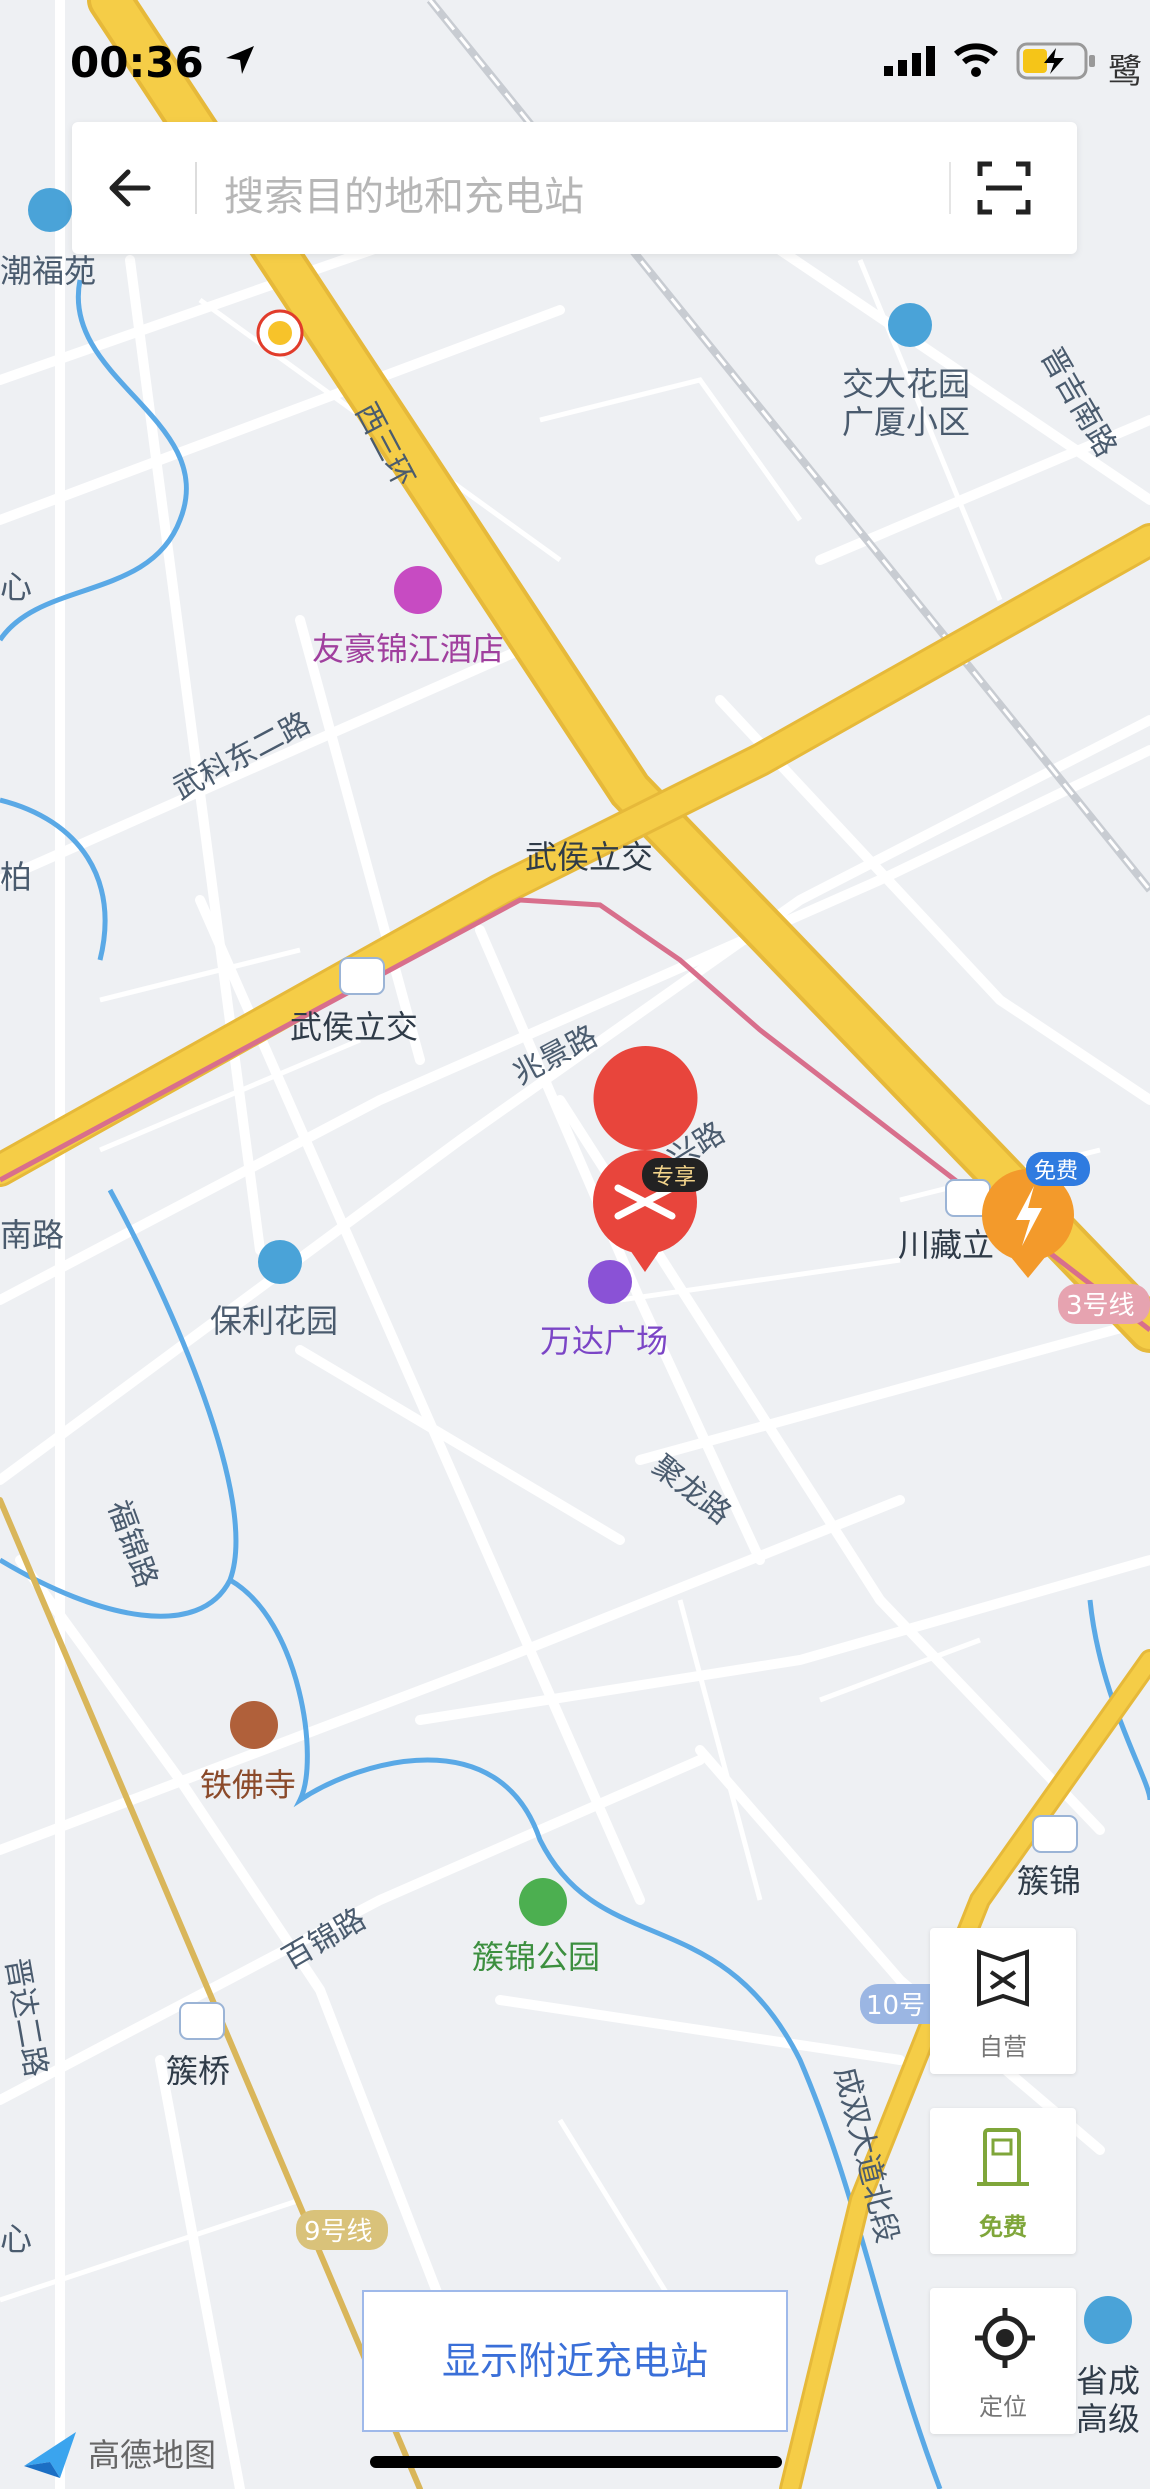 The width and height of the screenshot is (1150, 2489). Describe the element at coordinates (338, 2232) in the screenshot. I see `metro-label-9: 9号线` at that location.